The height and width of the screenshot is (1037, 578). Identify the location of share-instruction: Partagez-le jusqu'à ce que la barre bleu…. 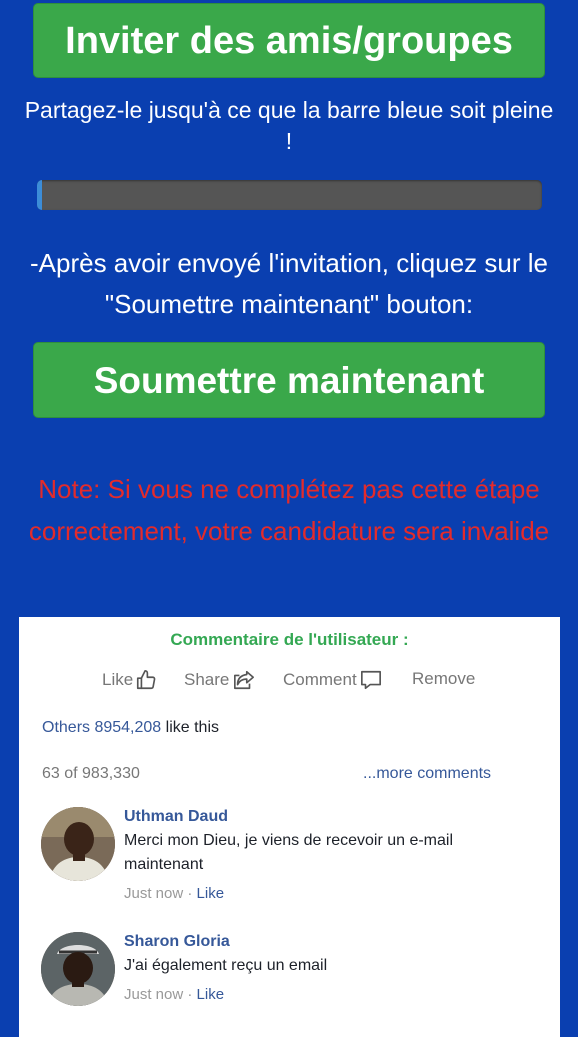
(289, 125).